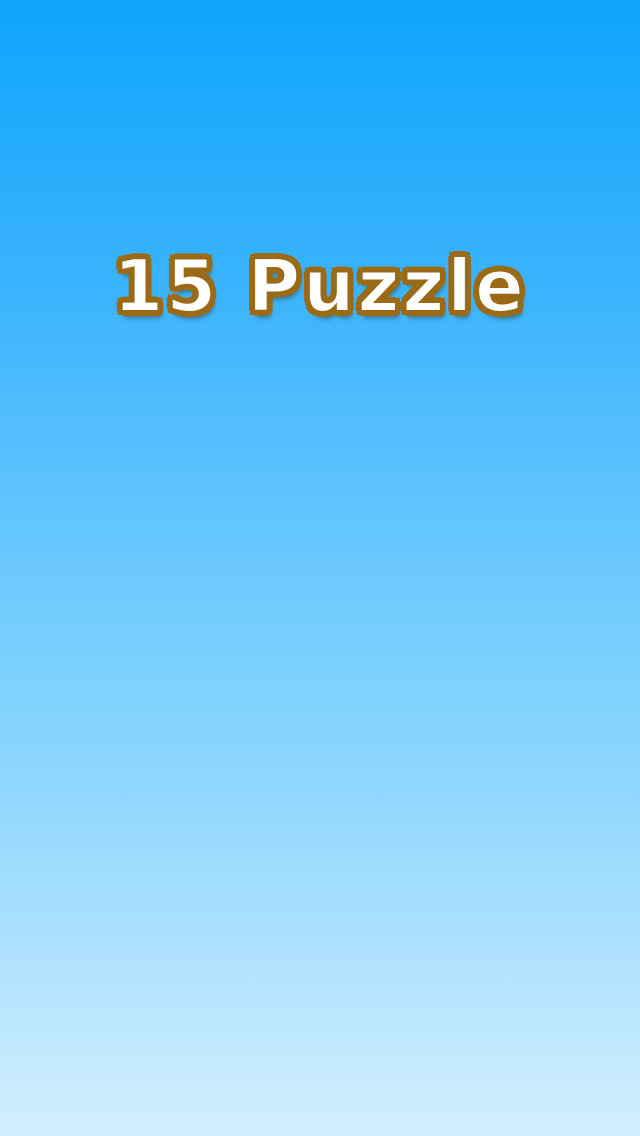  I want to click on game-title: 15 Puzzle, so click(319, 286).